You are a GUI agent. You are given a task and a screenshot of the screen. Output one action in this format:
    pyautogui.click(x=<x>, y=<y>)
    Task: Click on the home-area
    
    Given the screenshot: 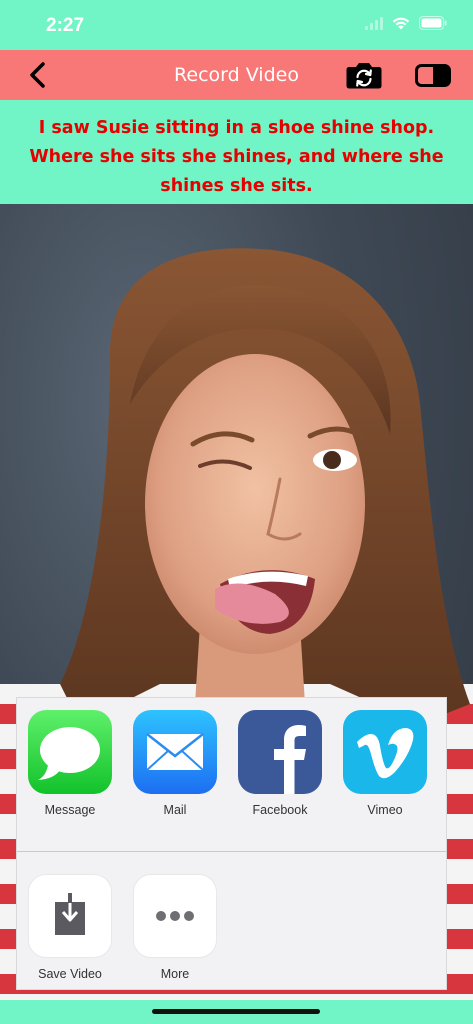 What is the action you would take?
    pyautogui.click(x=236, y=1012)
    